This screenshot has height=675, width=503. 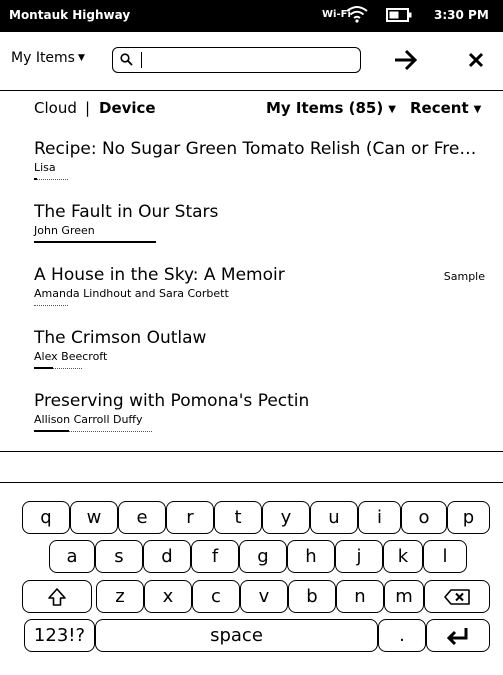 I want to click on book-title: A House in the Sky: A Memoir, so click(x=159, y=275).